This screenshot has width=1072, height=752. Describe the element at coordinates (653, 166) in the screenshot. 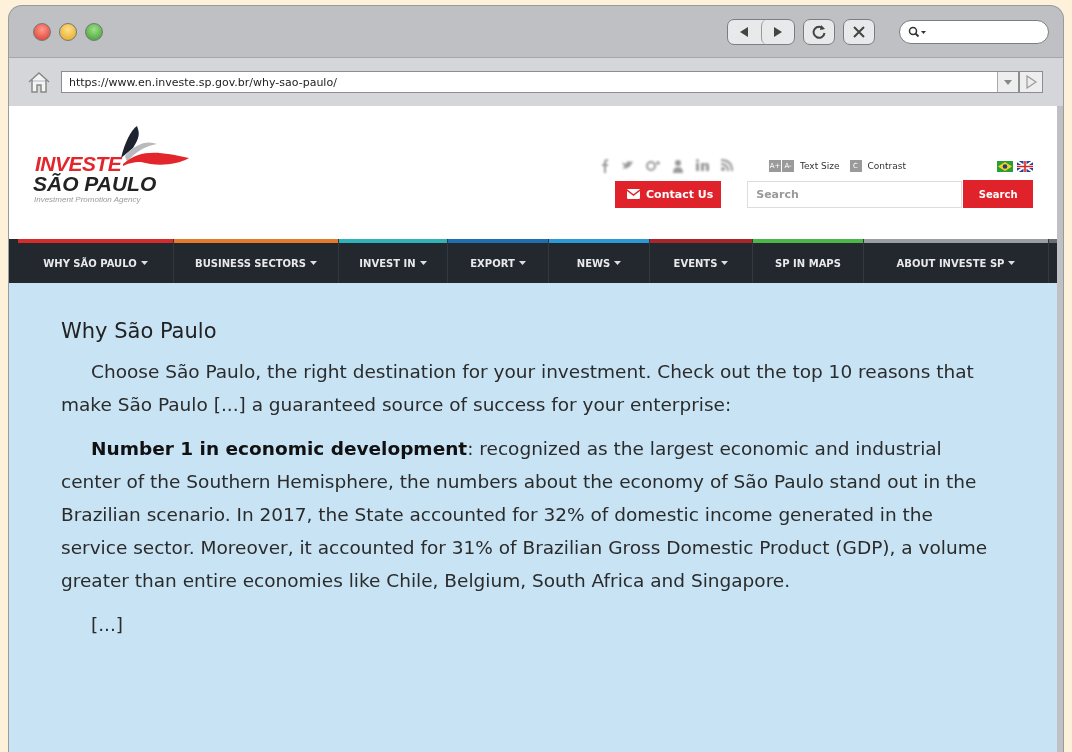

I see `google-plus-icon` at that location.